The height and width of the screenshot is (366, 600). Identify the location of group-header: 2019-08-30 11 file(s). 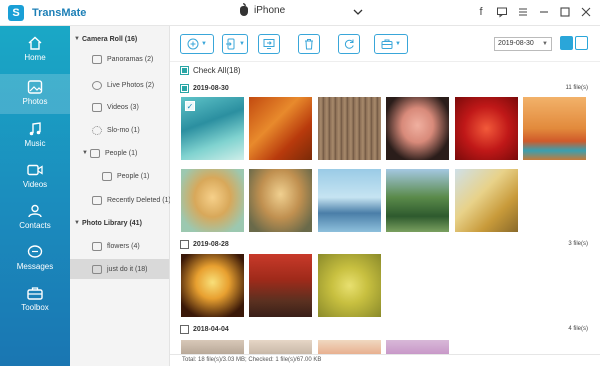
(385, 88).